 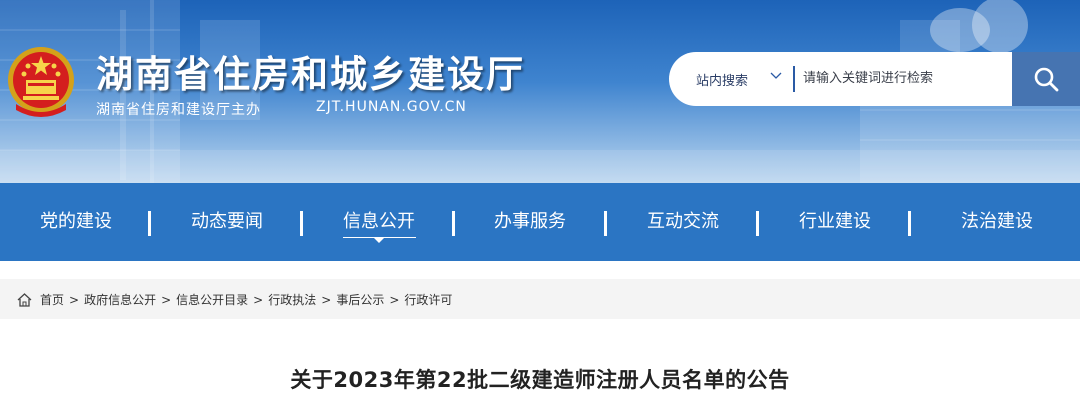 What do you see at coordinates (227, 222) in the screenshot?
I see `nav-item-news: 动态要闻` at bounding box center [227, 222].